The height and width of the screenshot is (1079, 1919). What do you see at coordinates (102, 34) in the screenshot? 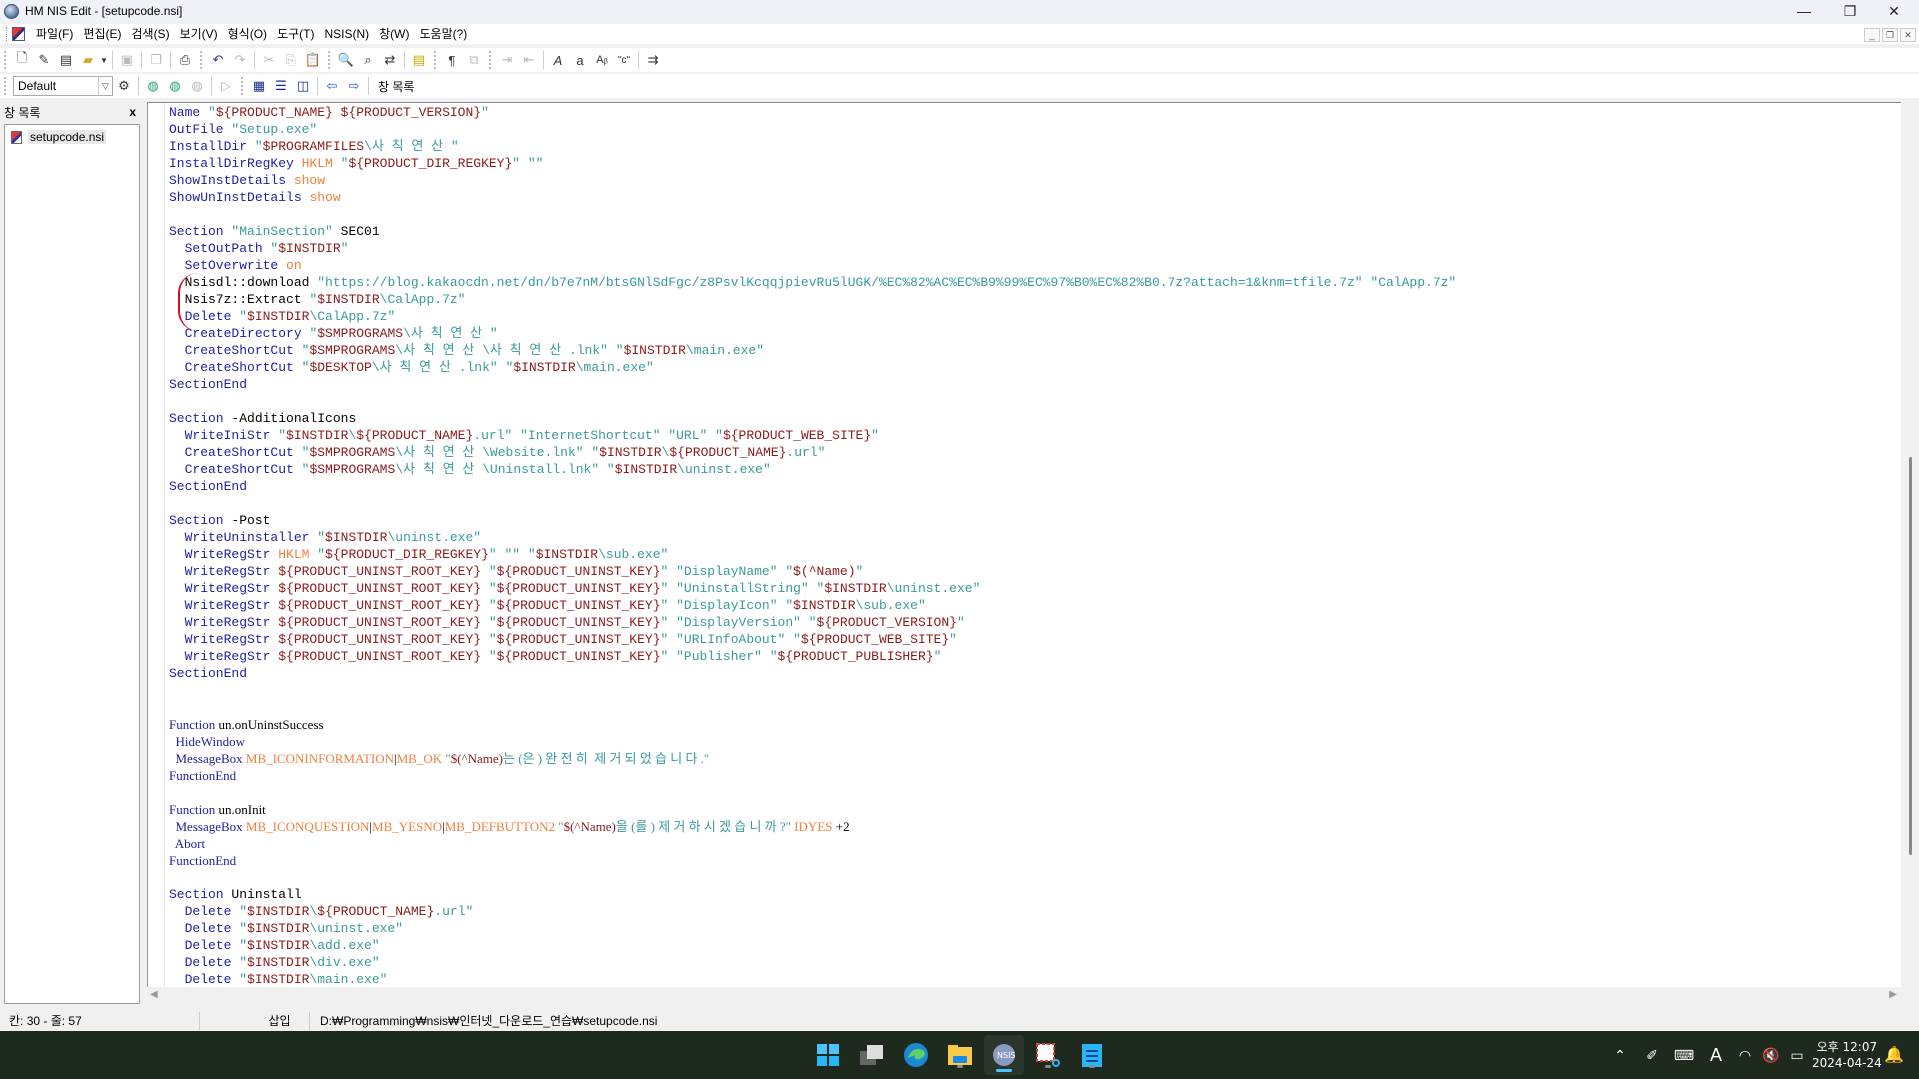
I see `menu-edit: 편집(E)` at bounding box center [102, 34].